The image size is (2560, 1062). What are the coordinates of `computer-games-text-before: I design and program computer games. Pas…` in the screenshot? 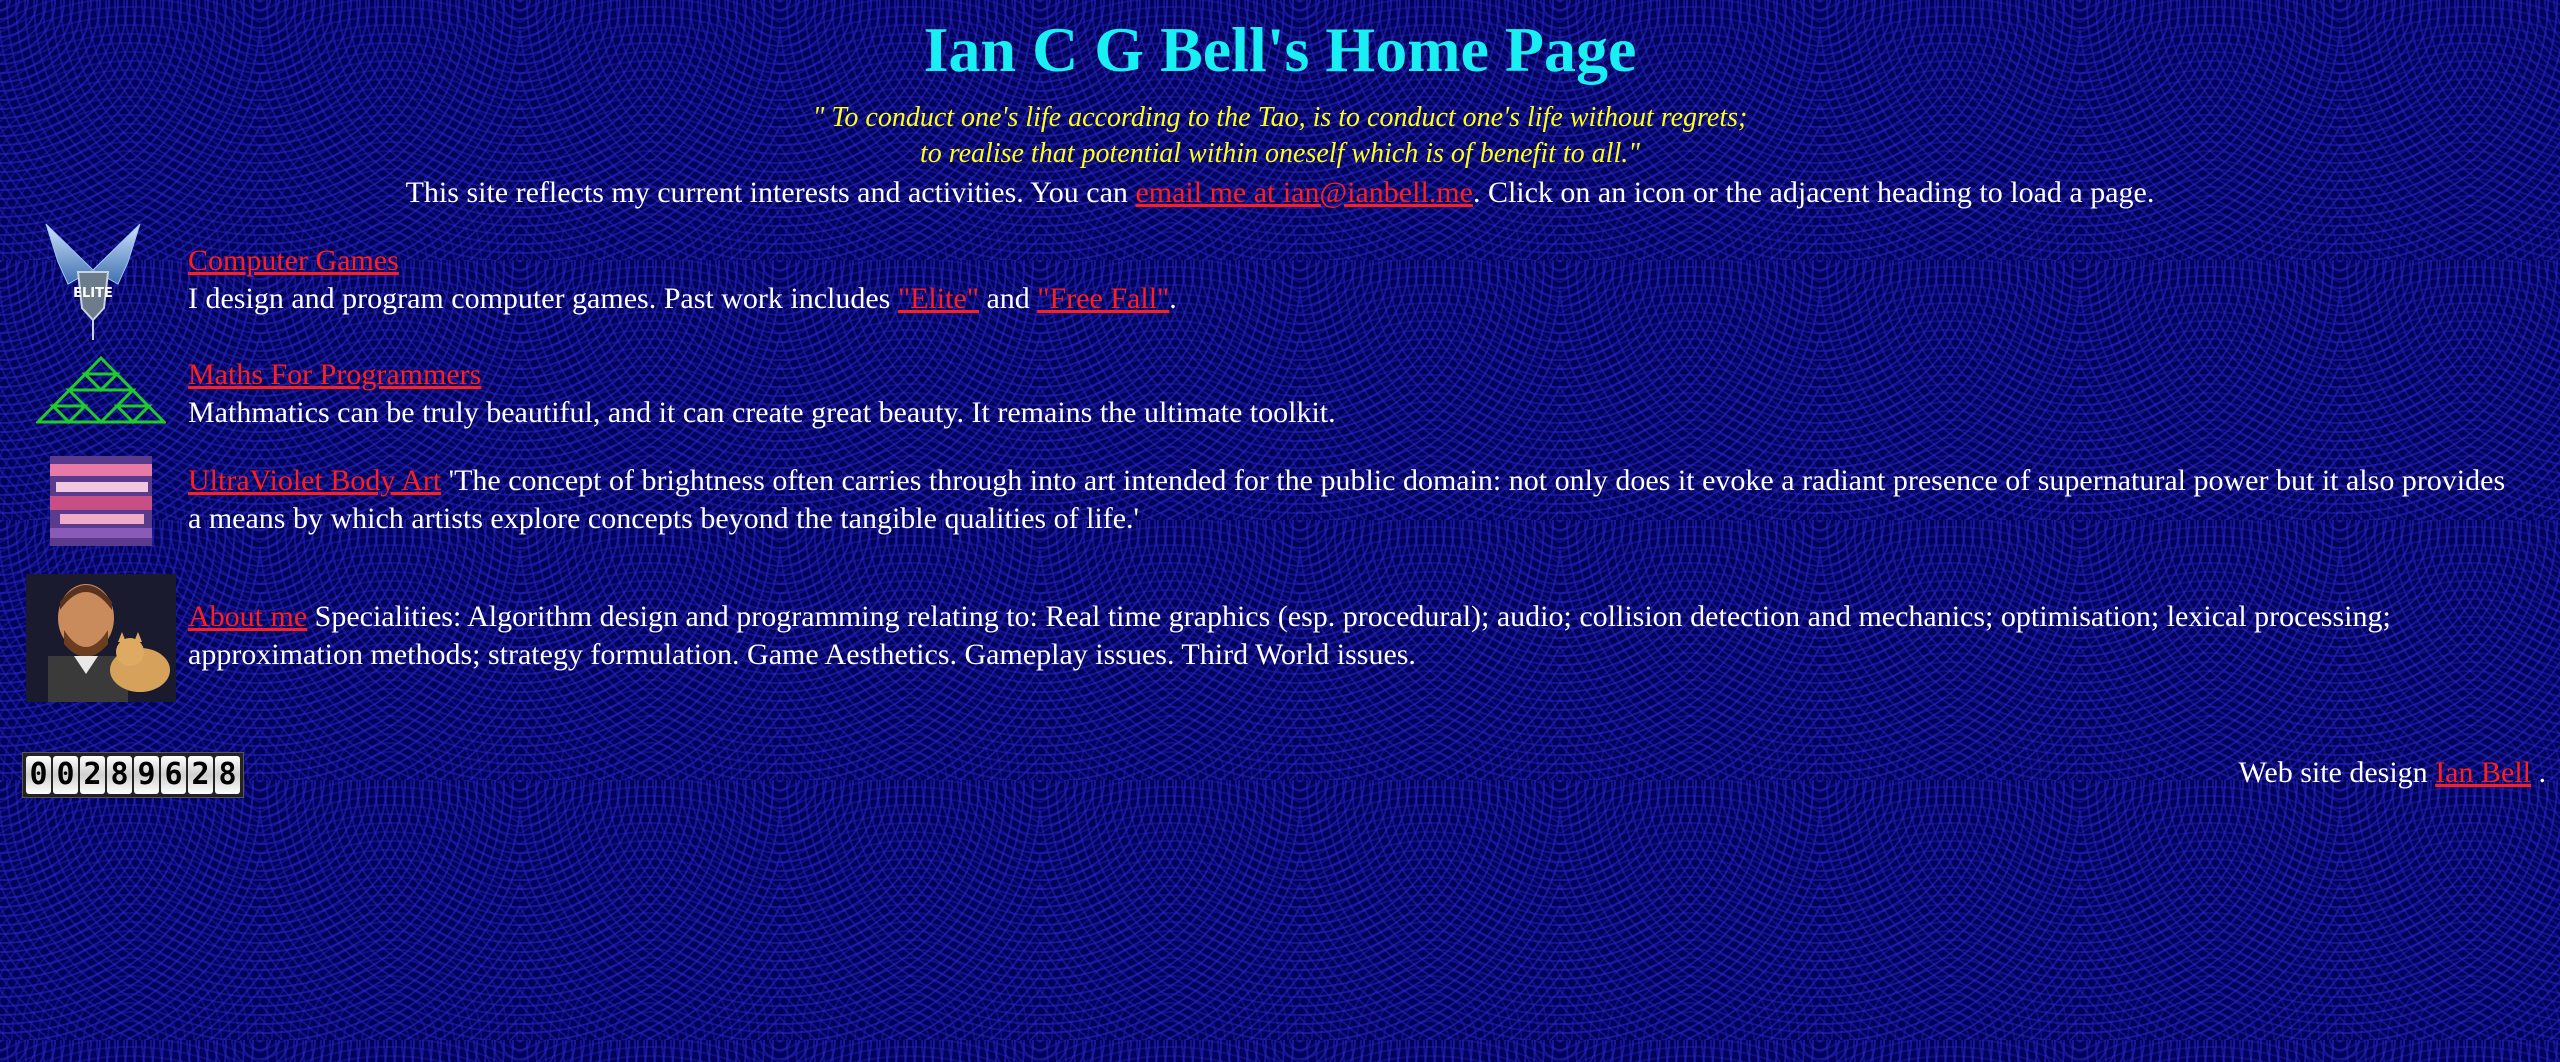 It's located at (543, 298).